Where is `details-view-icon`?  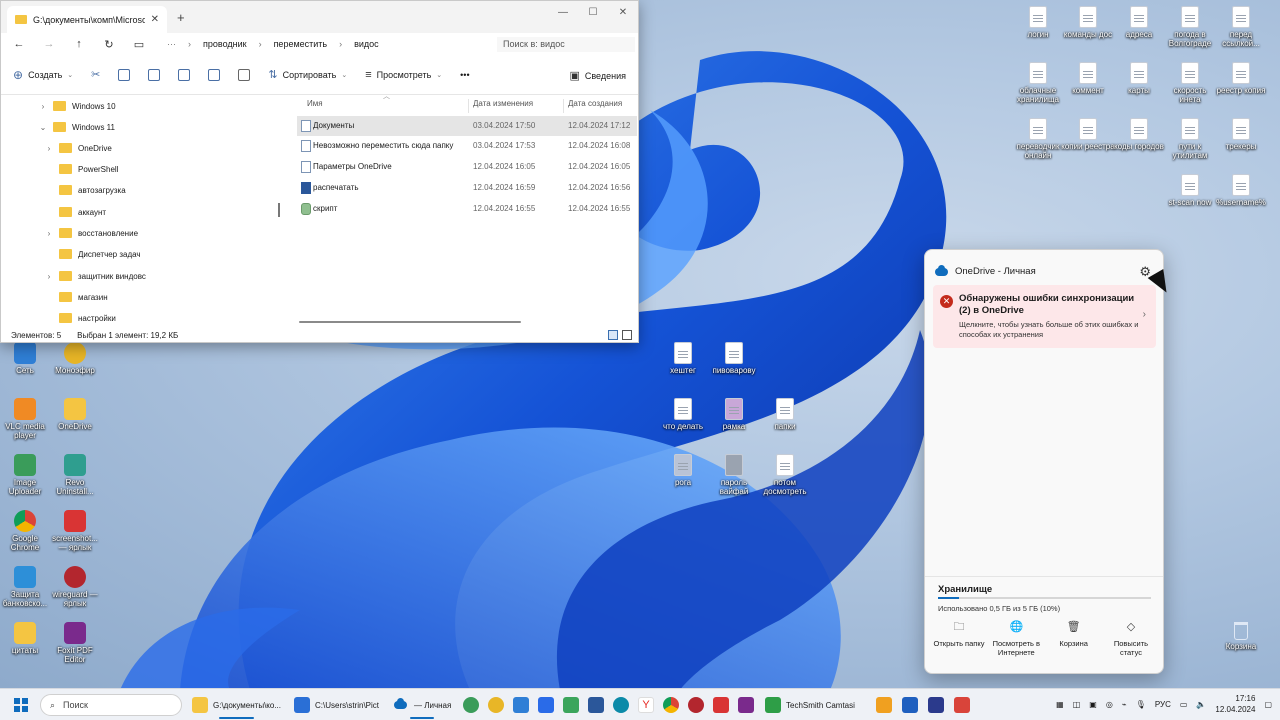 details-view-icon is located at coordinates (613, 335).